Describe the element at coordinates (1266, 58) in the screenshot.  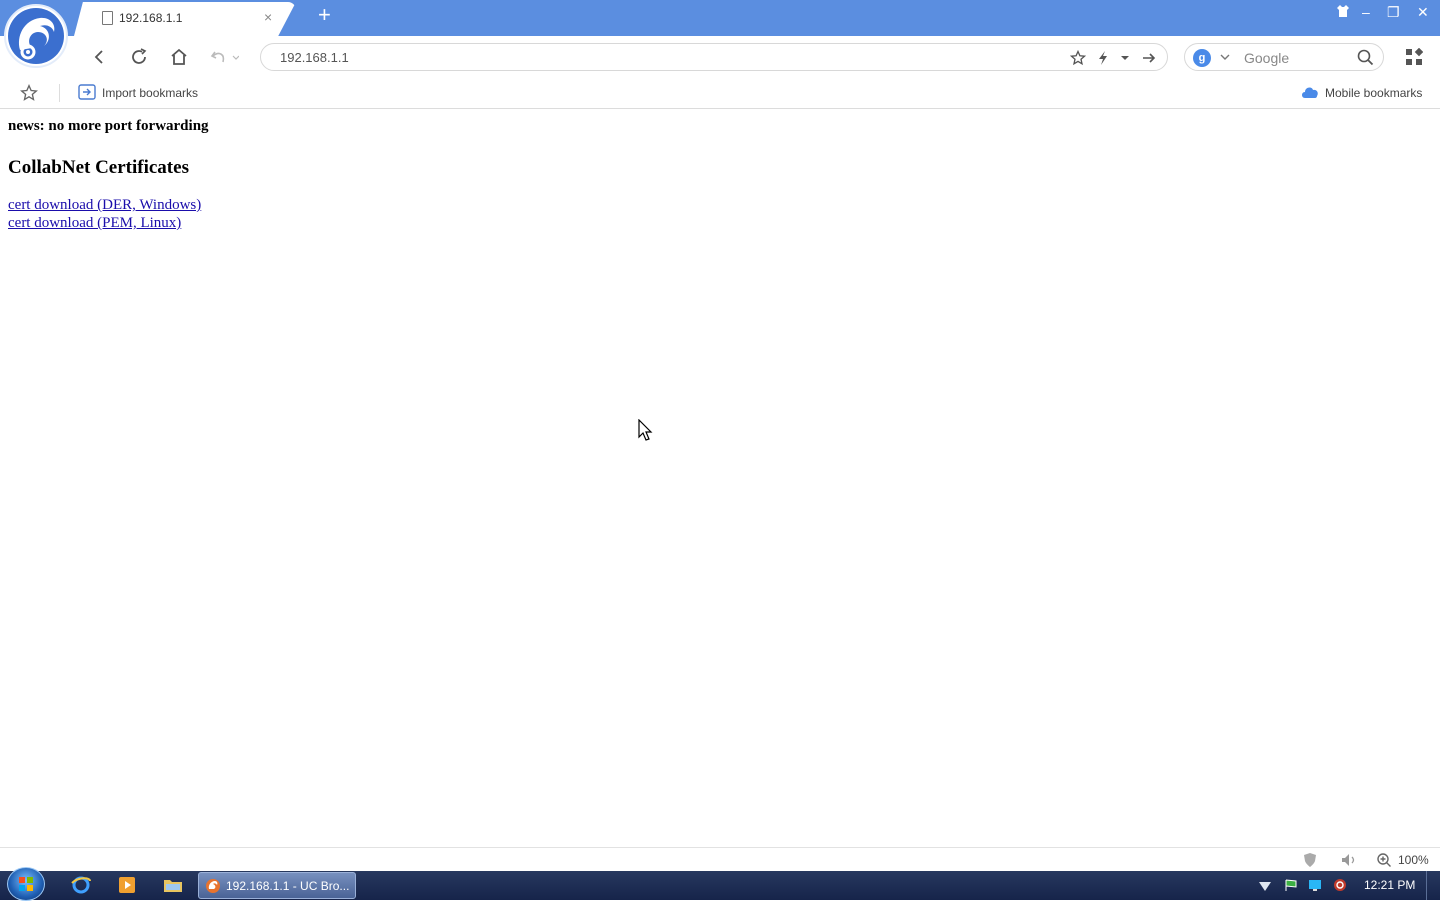
I see `search-placeholder: Google` at that location.